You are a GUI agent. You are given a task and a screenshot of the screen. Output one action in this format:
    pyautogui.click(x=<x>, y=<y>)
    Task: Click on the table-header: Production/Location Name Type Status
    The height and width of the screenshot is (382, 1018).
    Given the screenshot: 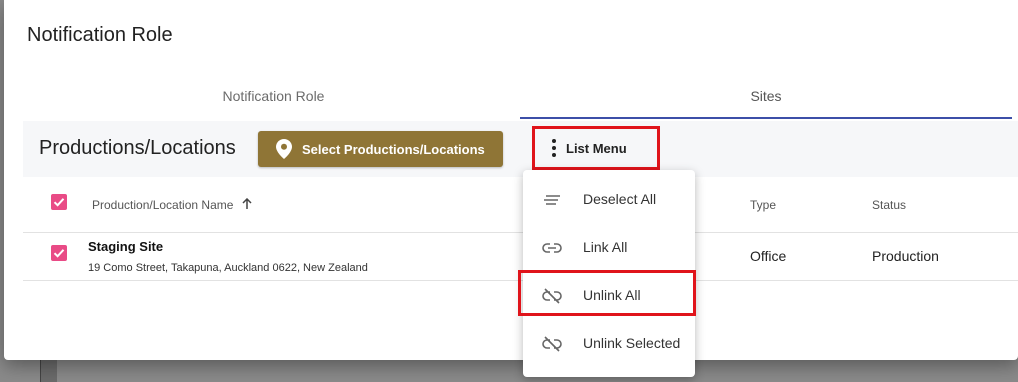 What is the action you would take?
    pyautogui.click(x=520, y=206)
    